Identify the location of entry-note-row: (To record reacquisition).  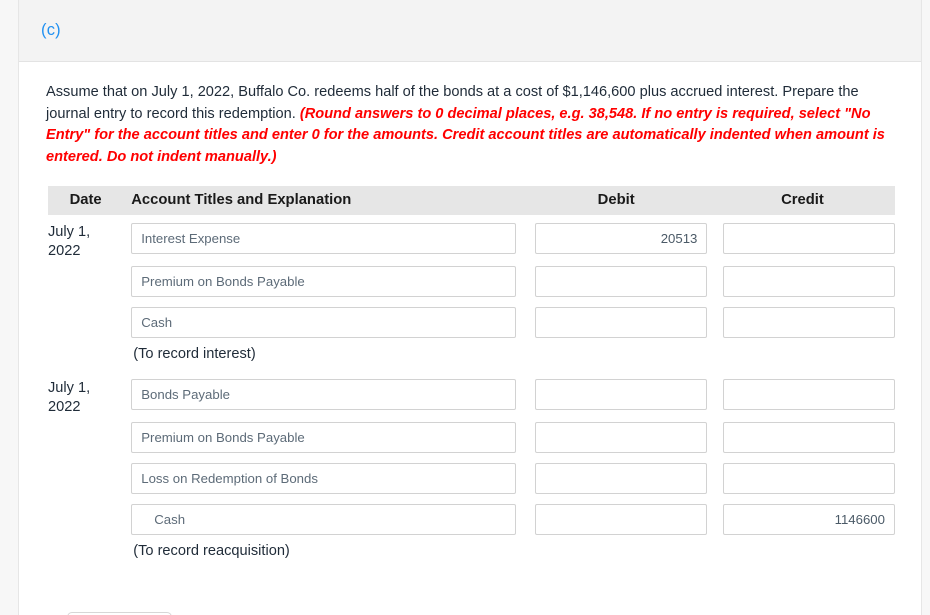
(471, 554).